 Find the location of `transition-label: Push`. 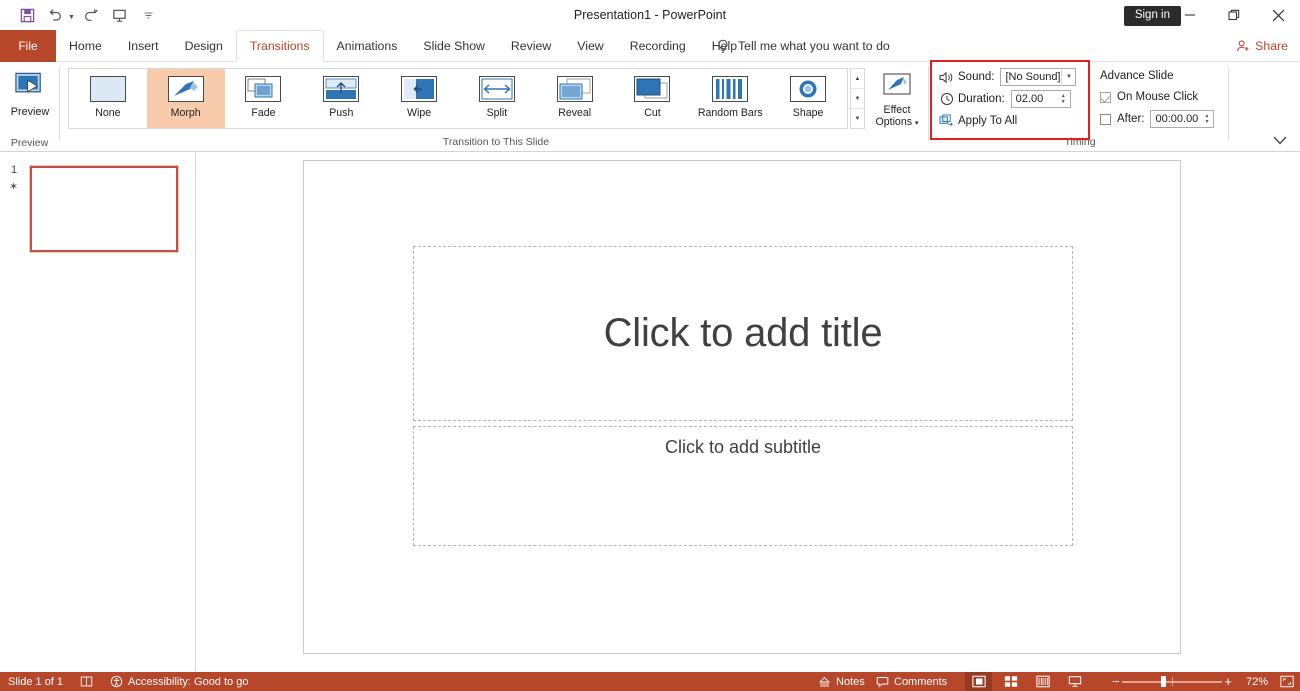

transition-label: Push is located at coordinates (341, 113).